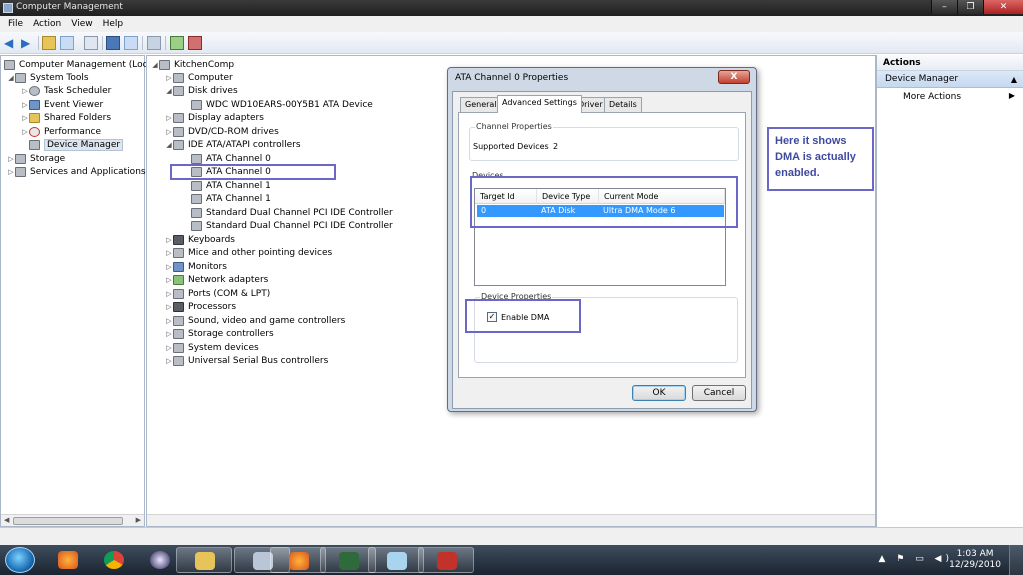  I want to click on column-target-id: Target Id, so click(506, 196).